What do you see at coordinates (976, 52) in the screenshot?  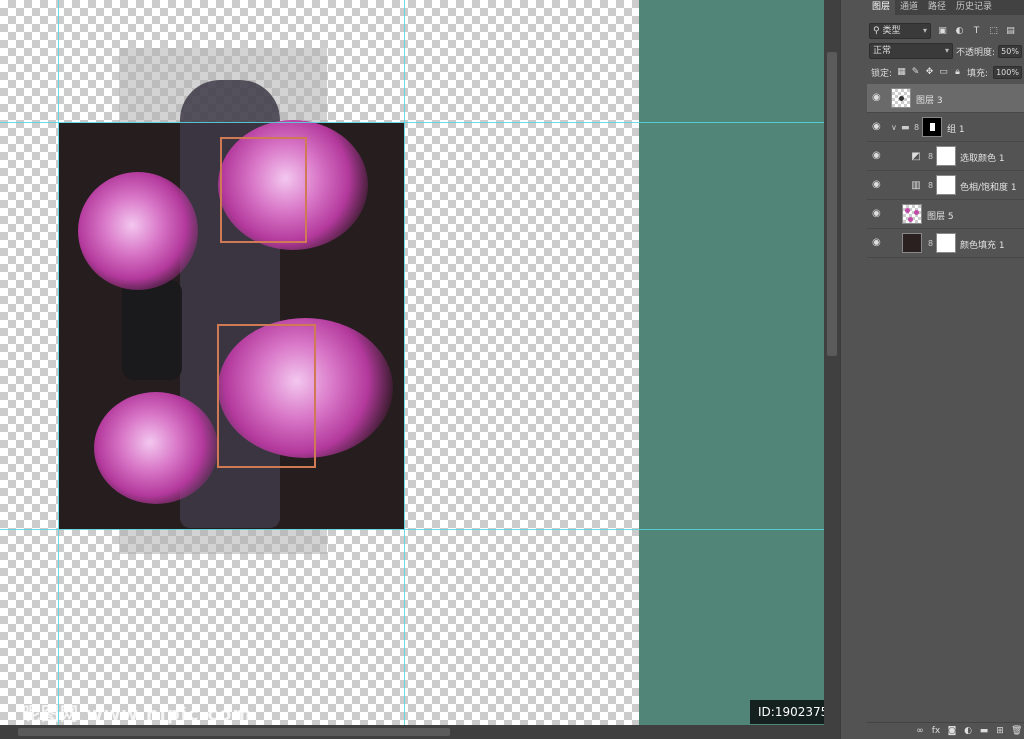 I see `opacity-label: 不透明度:` at bounding box center [976, 52].